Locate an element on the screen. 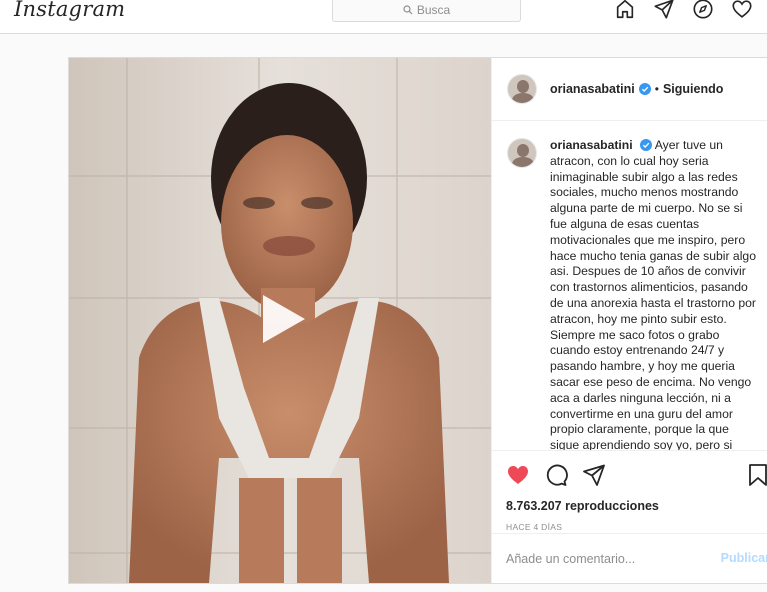  post-author-username: orianasabatini is located at coordinates (592, 89).